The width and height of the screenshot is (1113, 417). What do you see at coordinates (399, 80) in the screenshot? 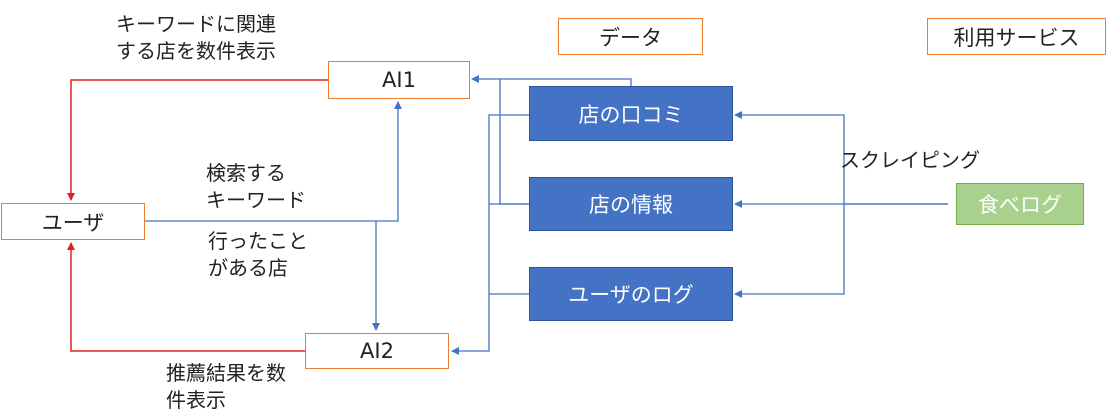
I see `ai1-node: AI1` at bounding box center [399, 80].